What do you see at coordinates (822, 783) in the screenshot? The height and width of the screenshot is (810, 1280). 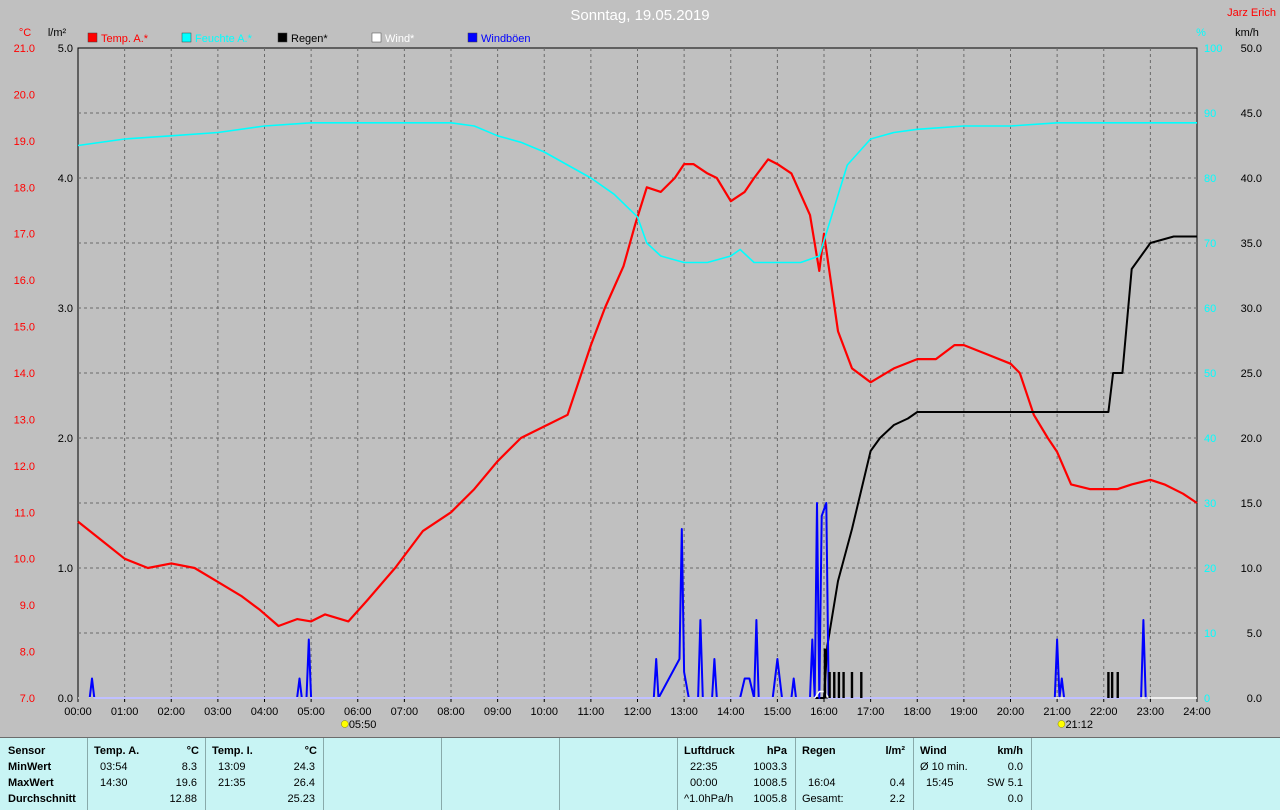 I see `regen-max-time: 16:04` at bounding box center [822, 783].